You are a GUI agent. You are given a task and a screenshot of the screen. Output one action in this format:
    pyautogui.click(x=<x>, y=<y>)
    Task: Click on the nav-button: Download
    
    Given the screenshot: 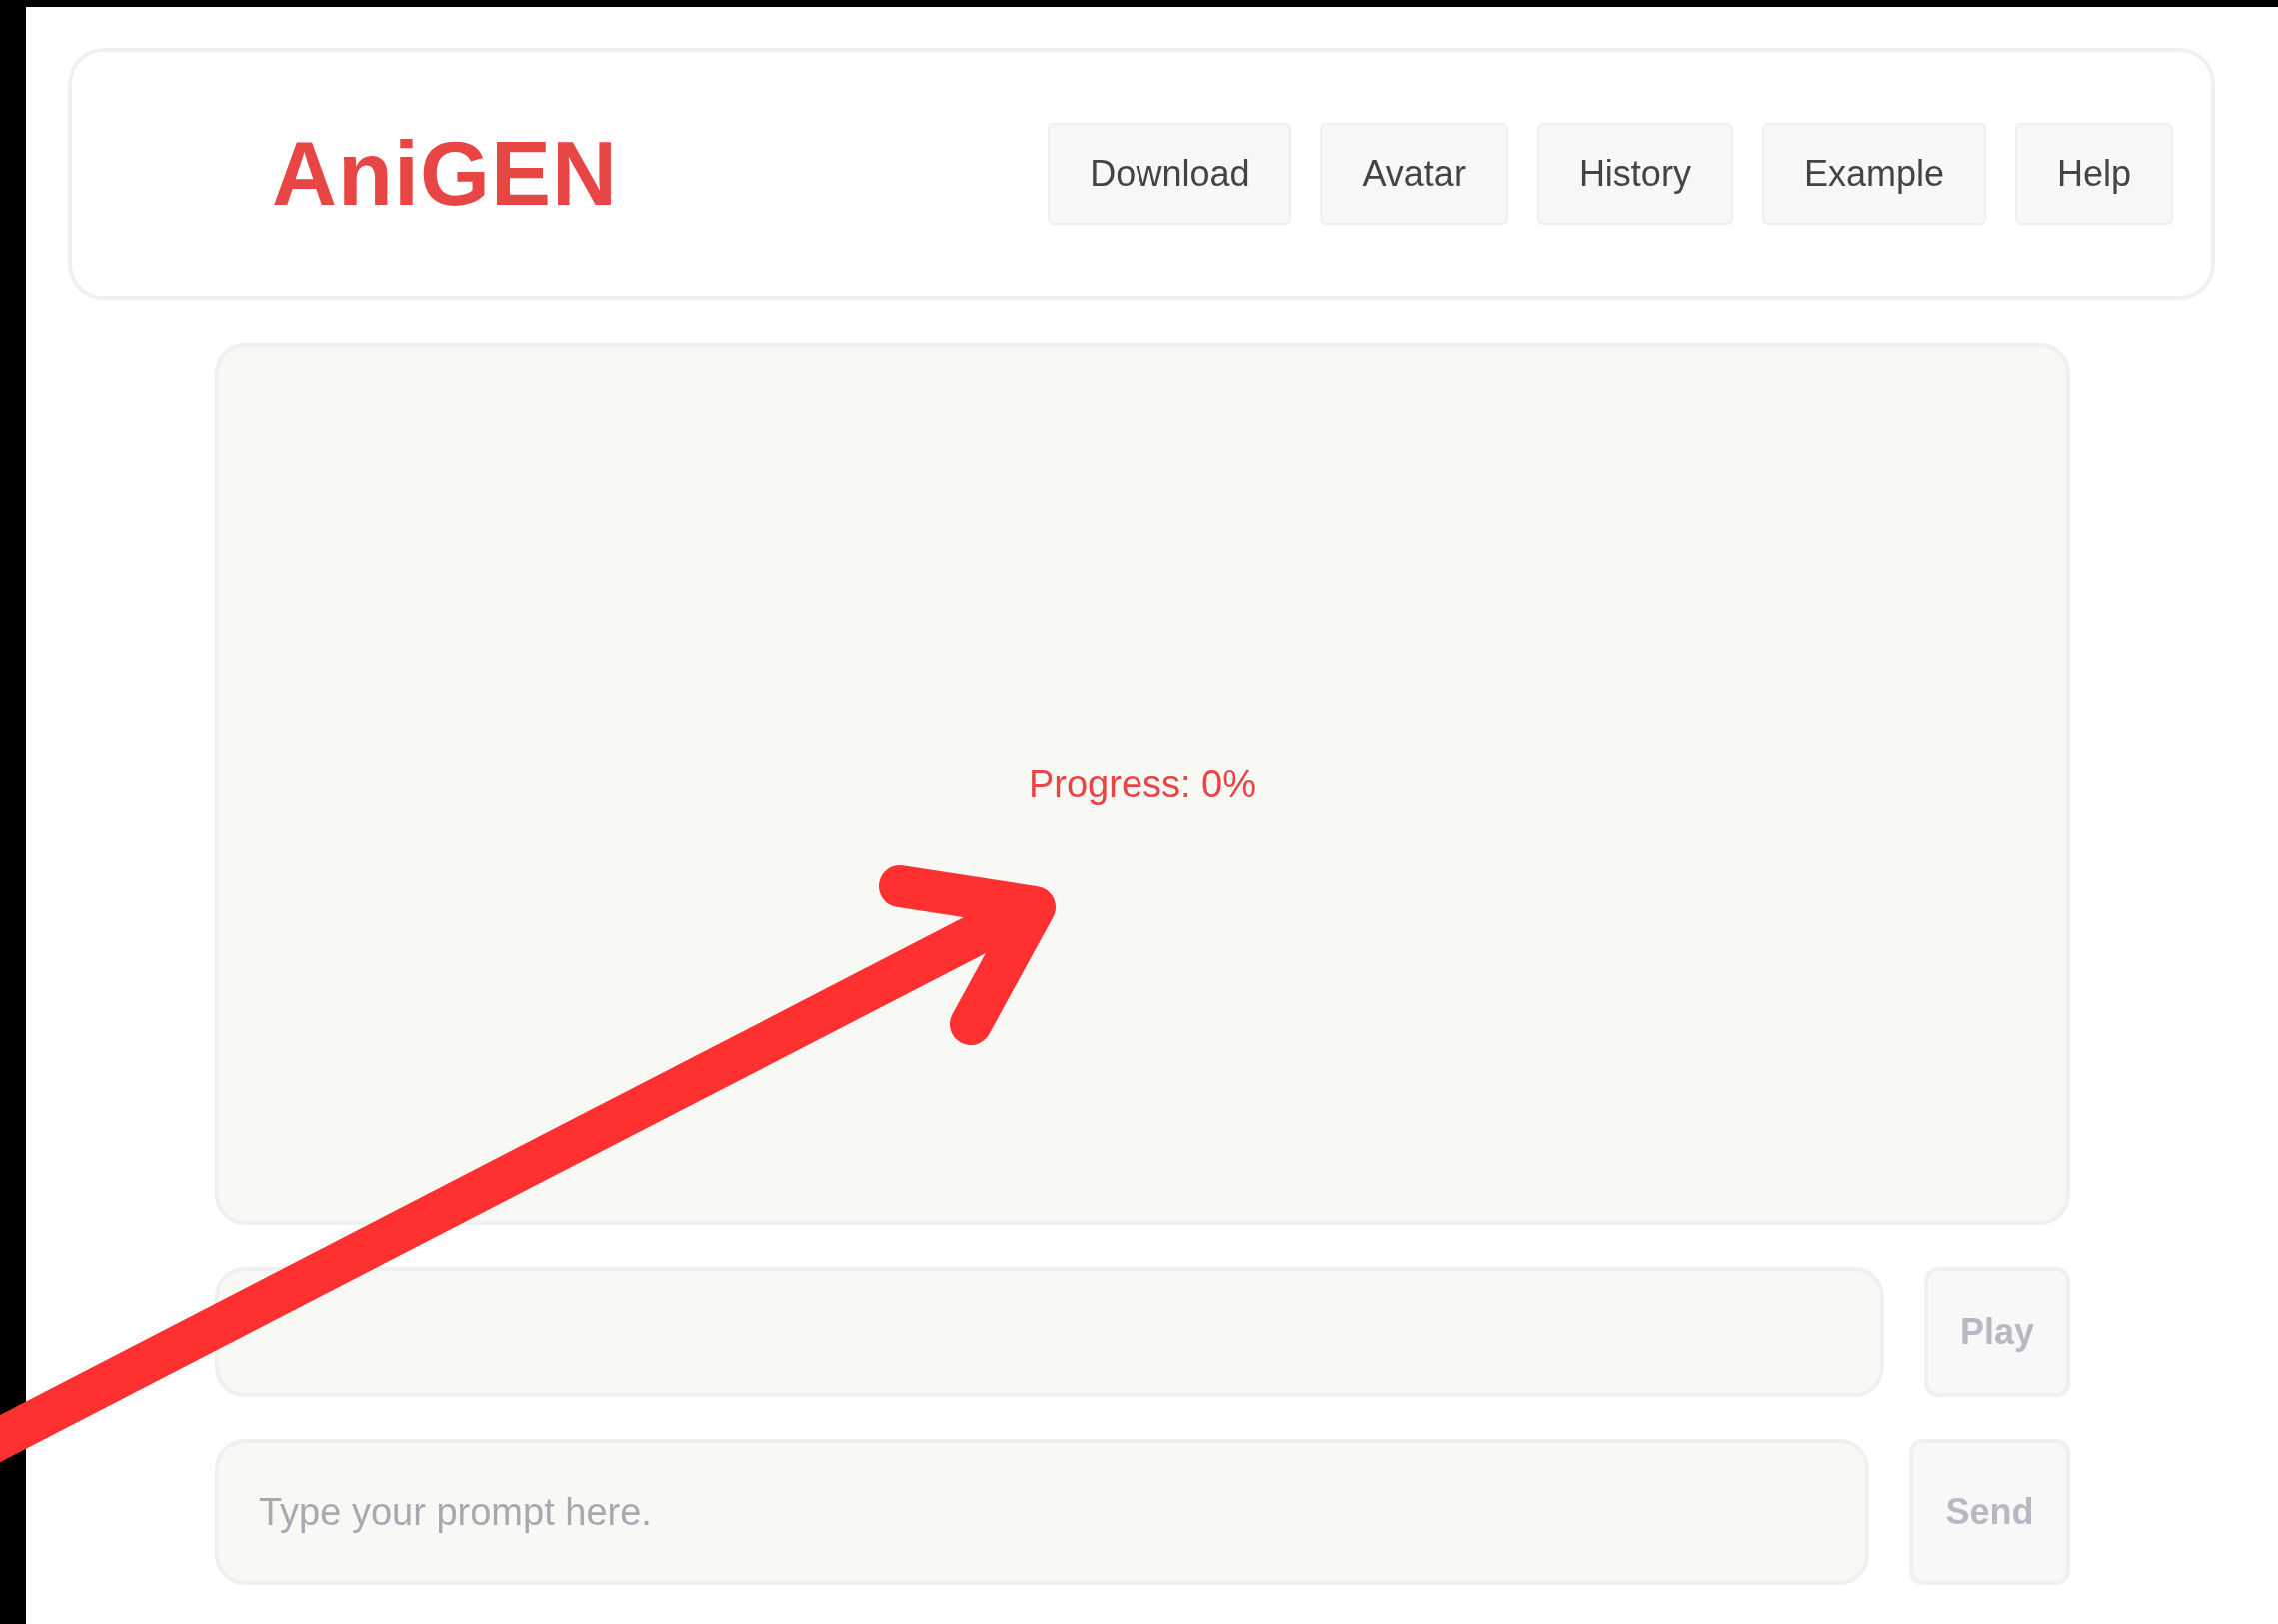 What is the action you would take?
    pyautogui.click(x=1170, y=174)
    